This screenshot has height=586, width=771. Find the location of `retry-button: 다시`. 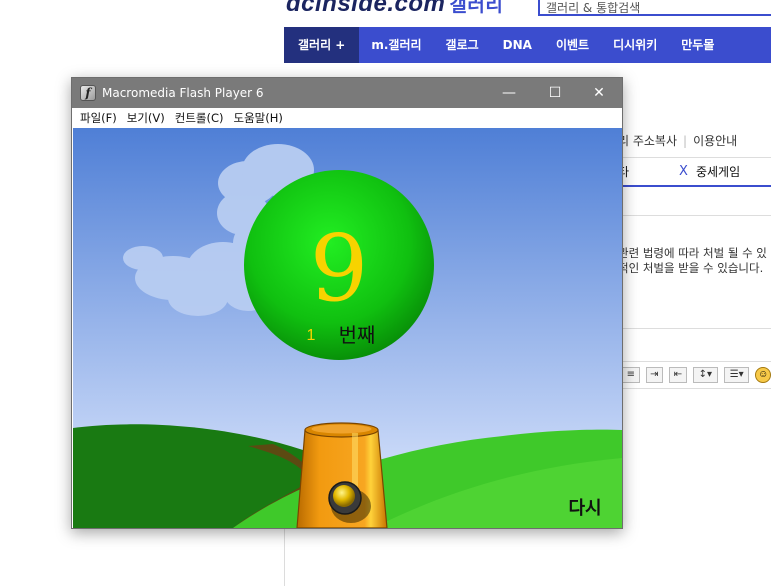

retry-button: 다시 is located at coordinates (584, 508).